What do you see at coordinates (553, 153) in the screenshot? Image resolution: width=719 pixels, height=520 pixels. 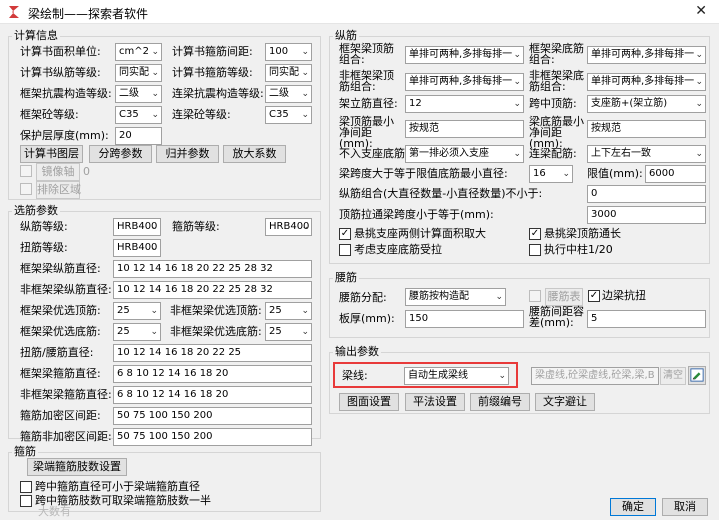 I see `link-diag-label: 连梁配筋:` at bounding box center [553, 153].